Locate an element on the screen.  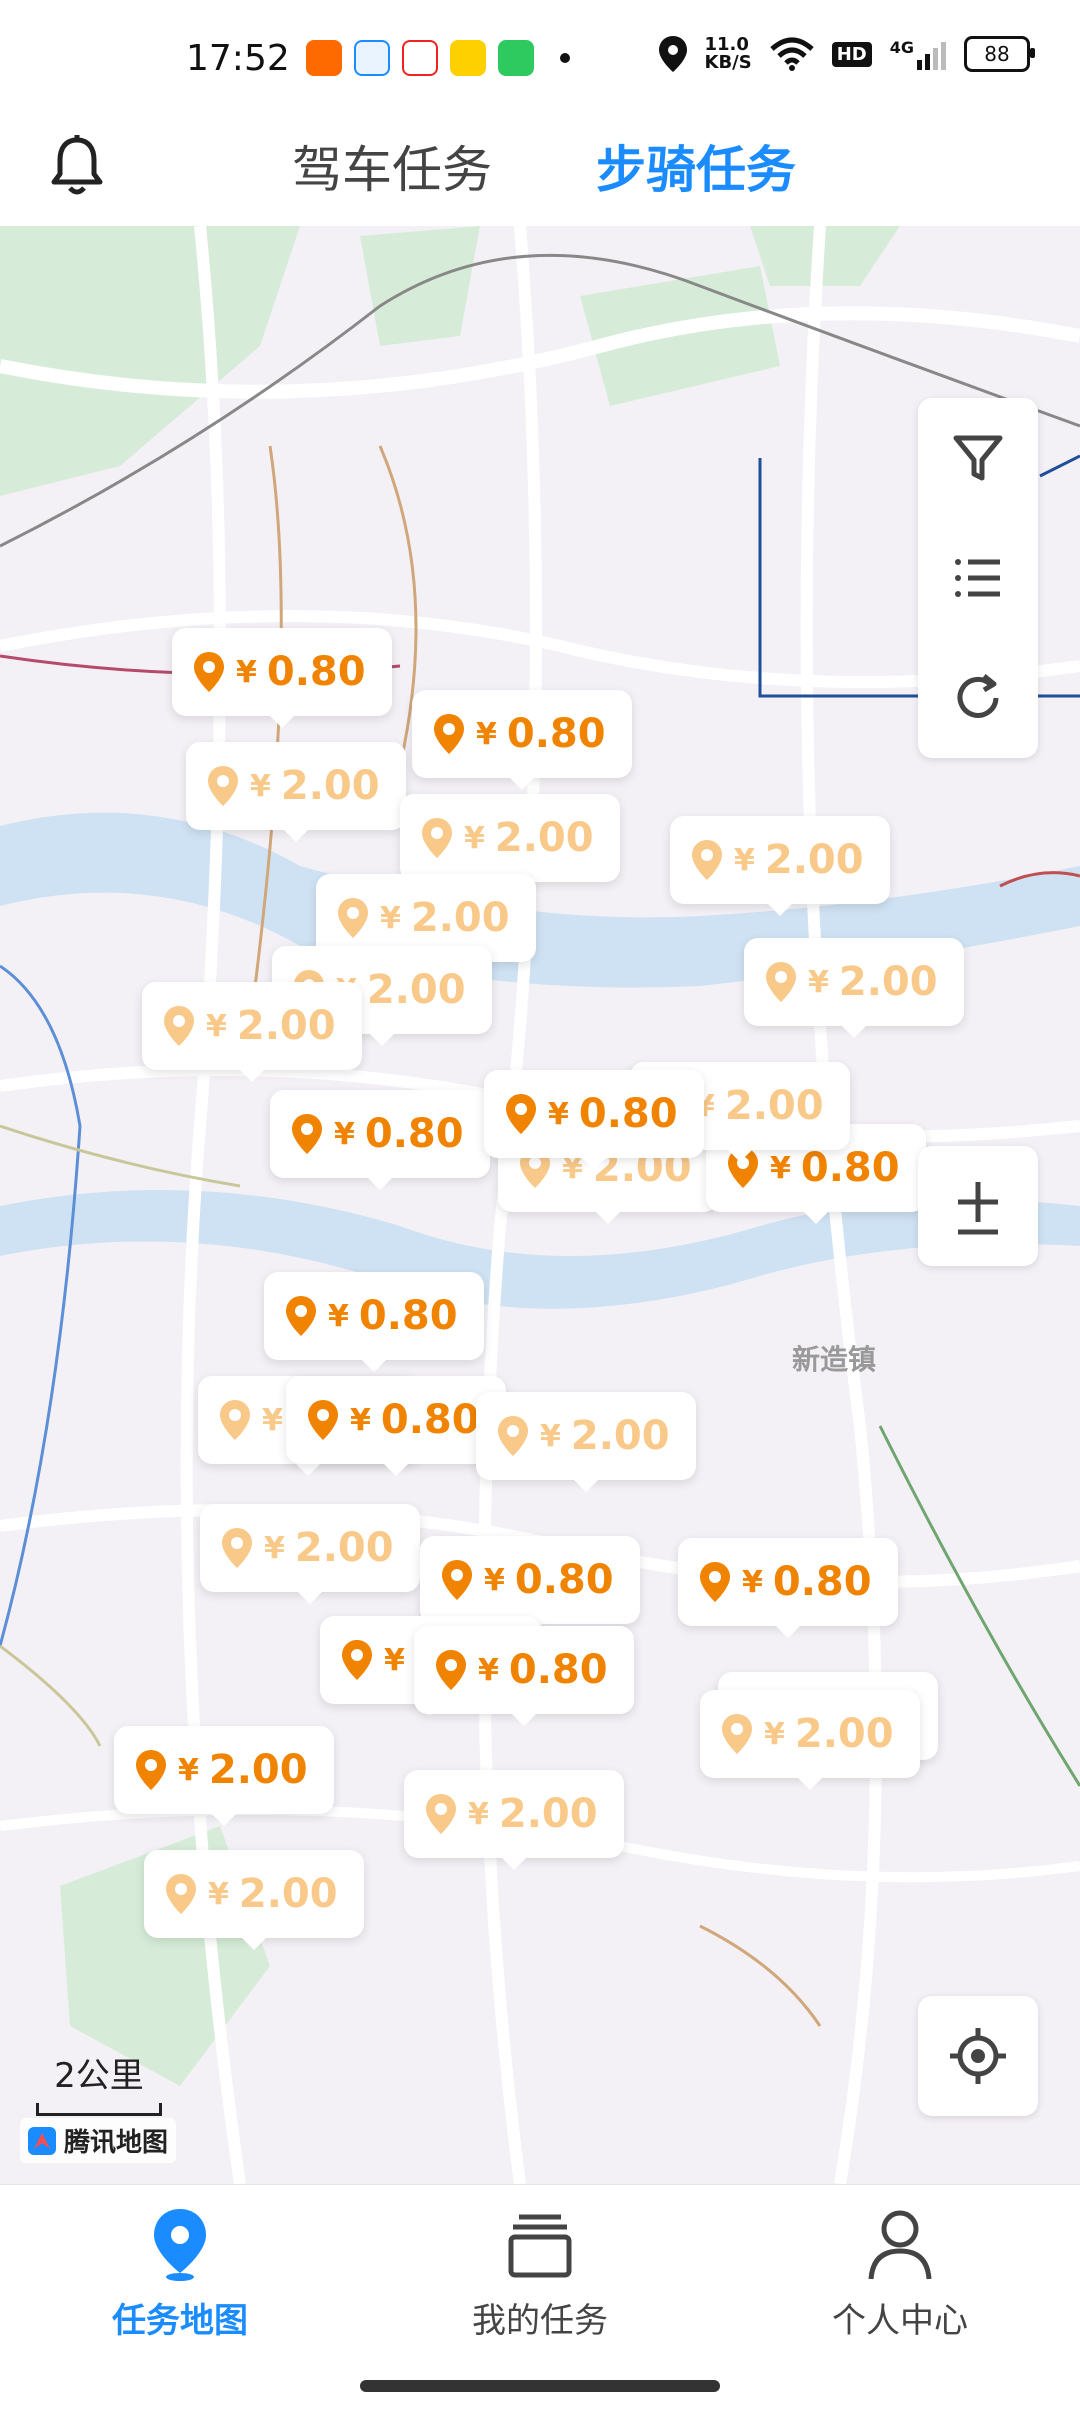
user-icon is located at coordinates (900, 2245).